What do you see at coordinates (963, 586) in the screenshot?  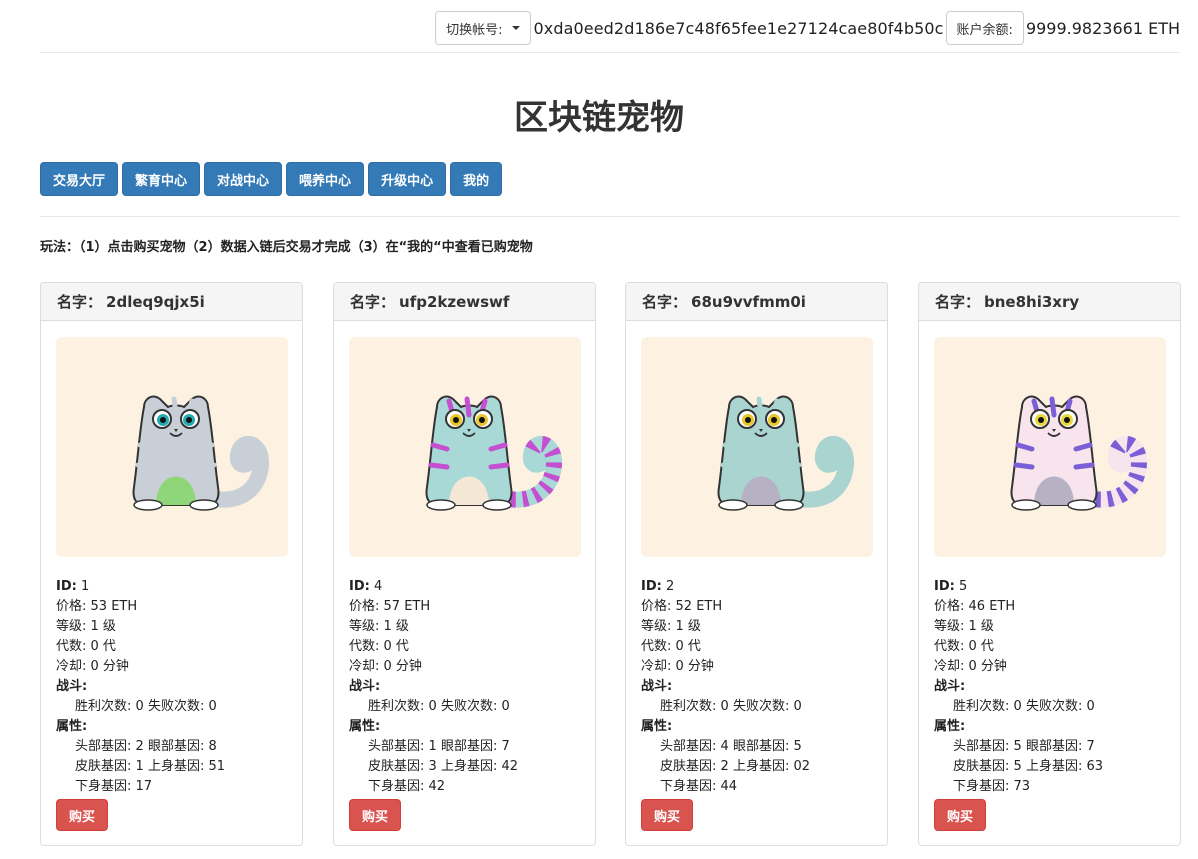 I see `pet-id: 5` at bounding box center [963, 586].